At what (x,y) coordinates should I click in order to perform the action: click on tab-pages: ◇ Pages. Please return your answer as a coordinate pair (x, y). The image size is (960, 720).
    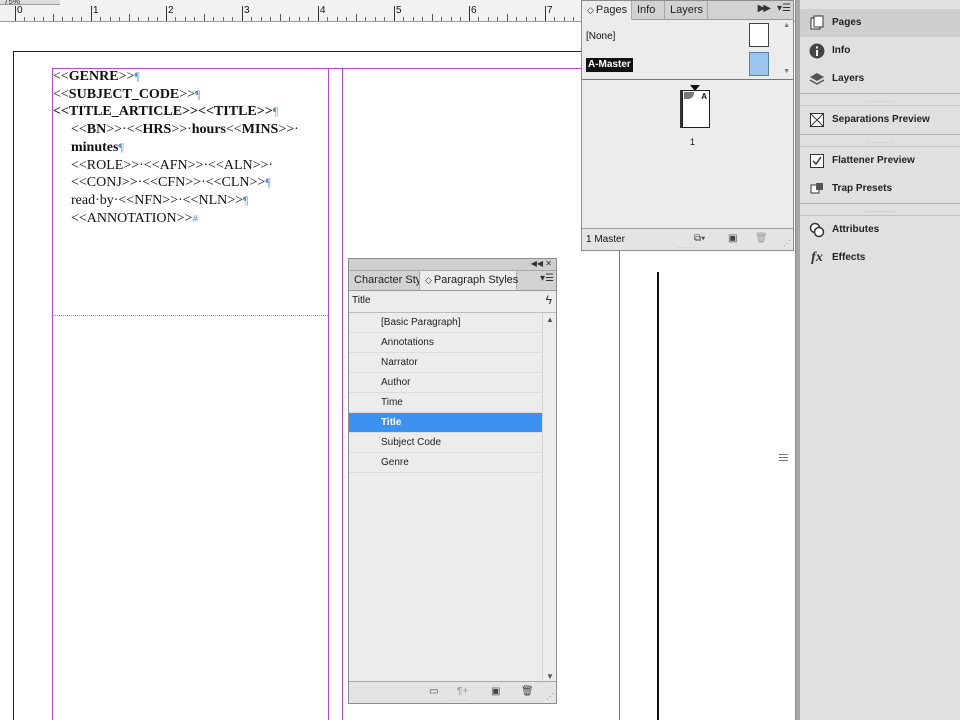
    Looking at the image, I should click on (607, 10).